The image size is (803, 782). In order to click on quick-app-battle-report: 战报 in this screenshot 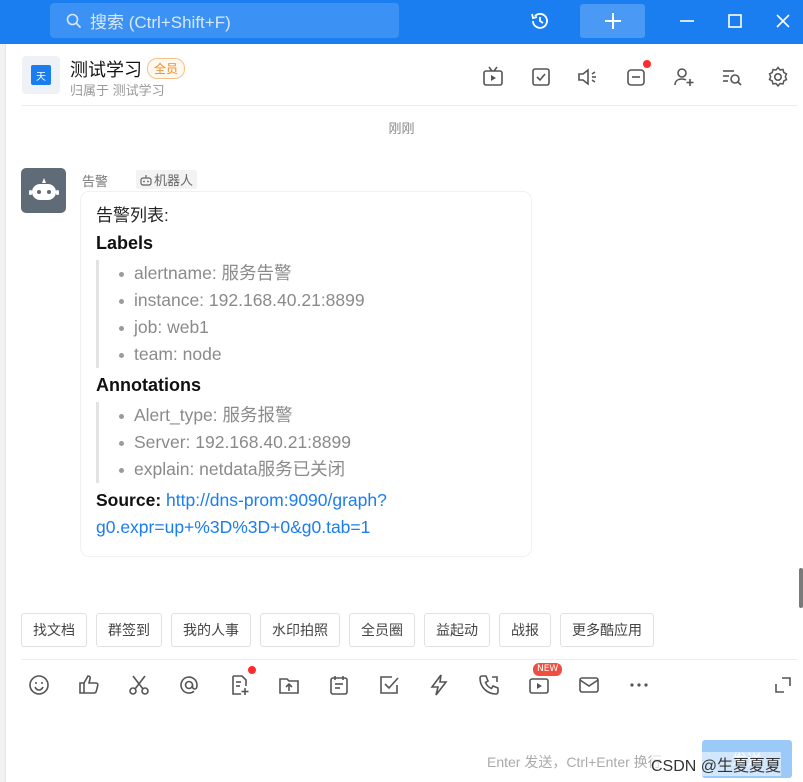, I will do `click(525, 630)`.